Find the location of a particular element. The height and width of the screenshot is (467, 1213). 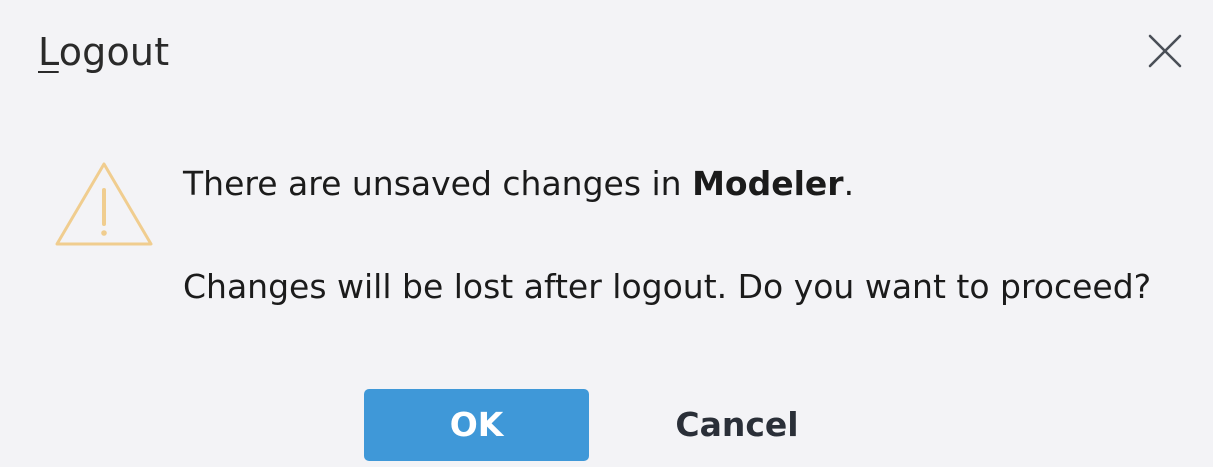

message-line-1: There are unsaved changes in Modeler. is located at coordinates (518, 184).